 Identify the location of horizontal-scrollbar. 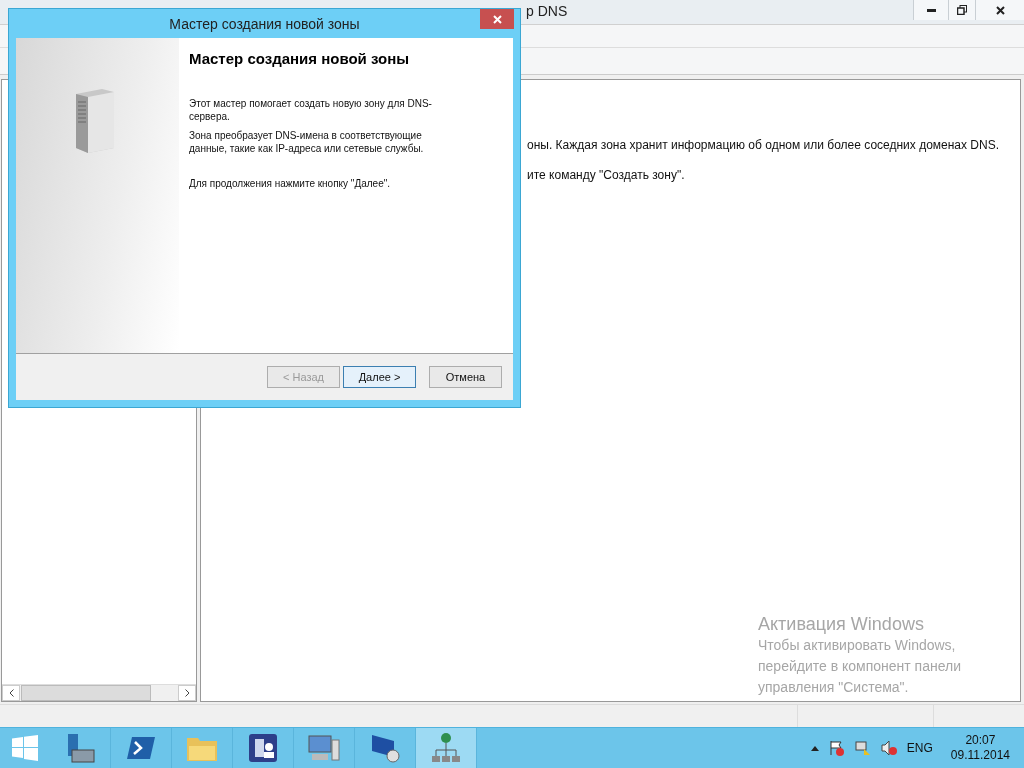
(99, 692).